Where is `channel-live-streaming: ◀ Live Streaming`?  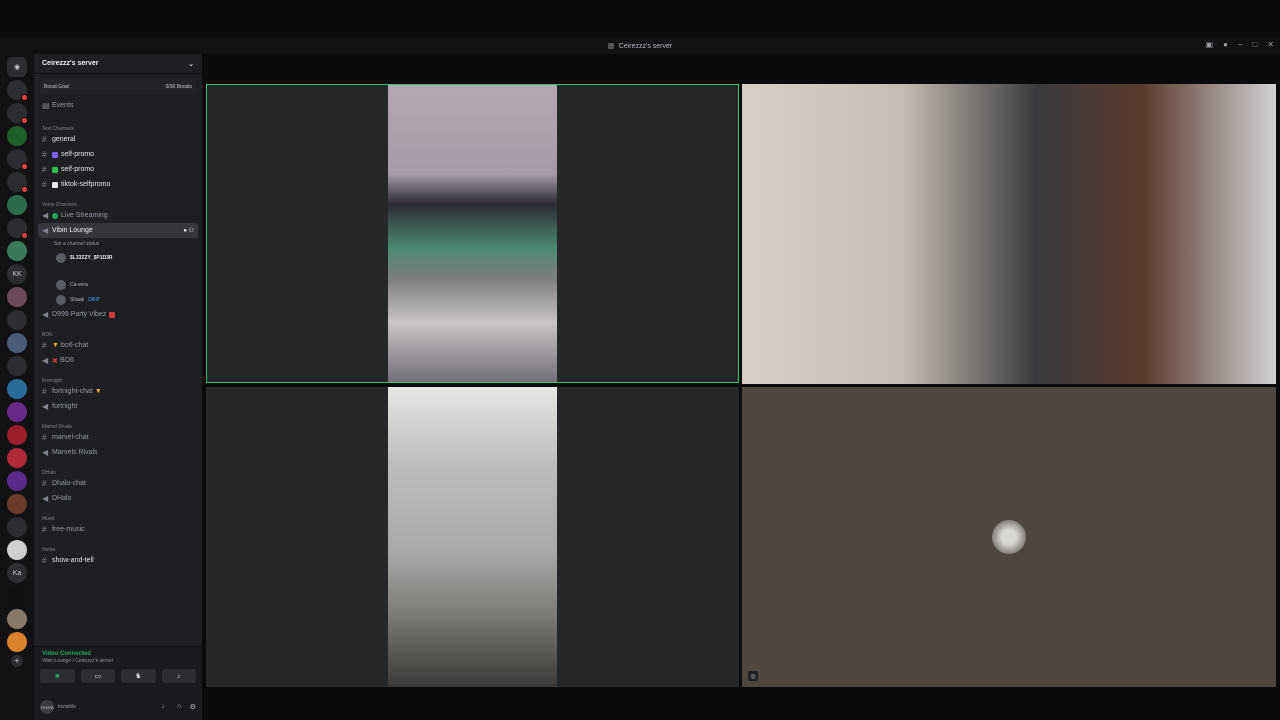 channel-live-streaming: ◀ Live Streaming is located at coordinates (118, 215).